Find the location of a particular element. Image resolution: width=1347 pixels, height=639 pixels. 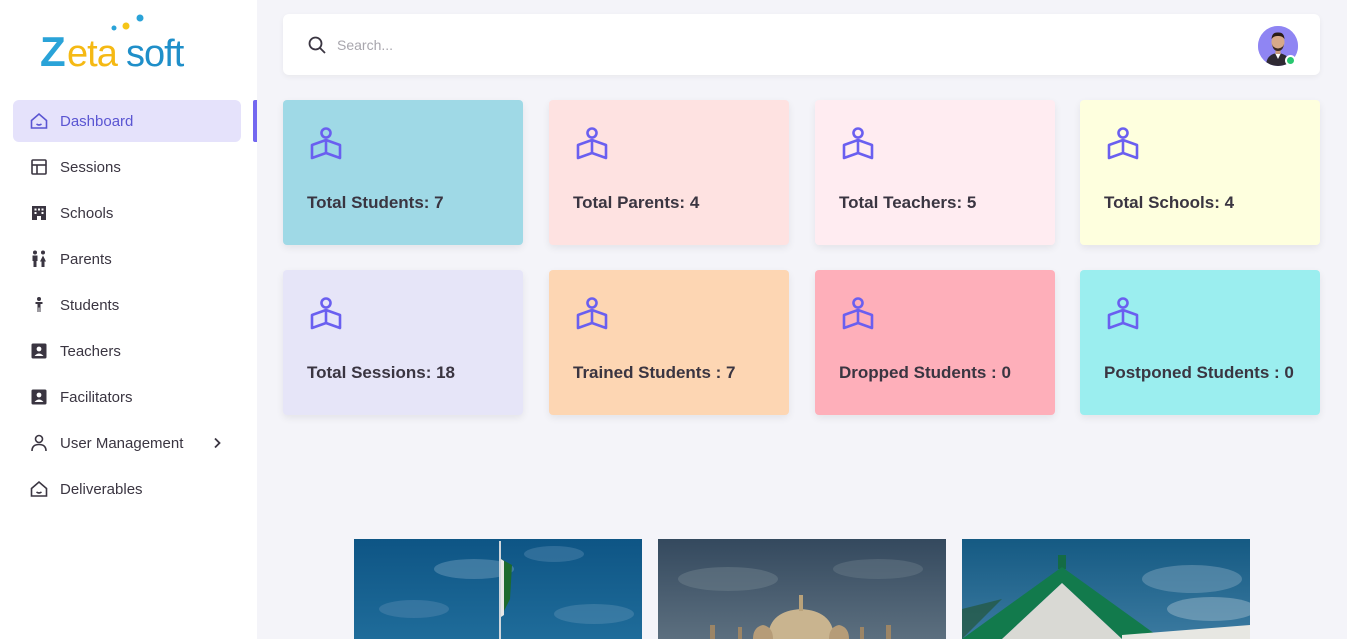

stat-label: Total Teachers: 5 is located at coordinates (908, 202).